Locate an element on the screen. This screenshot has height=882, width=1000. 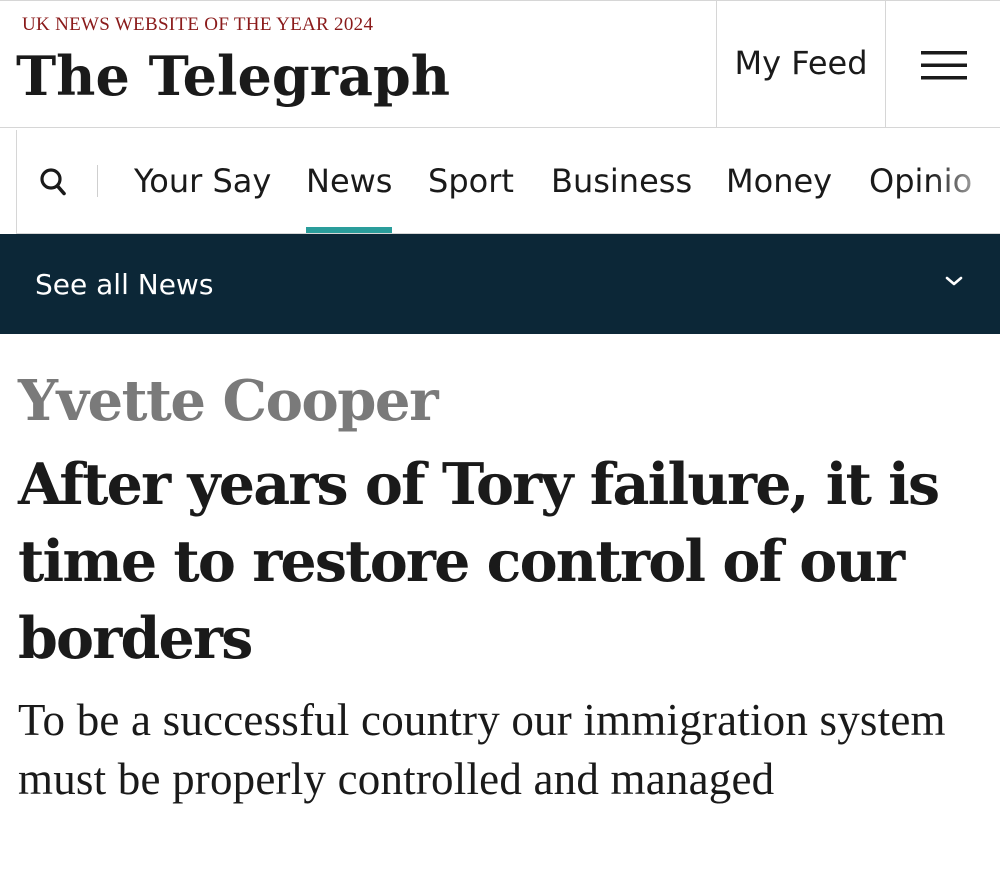
telegraph-logo: The Telegraph is located at coordinates (233, 74).